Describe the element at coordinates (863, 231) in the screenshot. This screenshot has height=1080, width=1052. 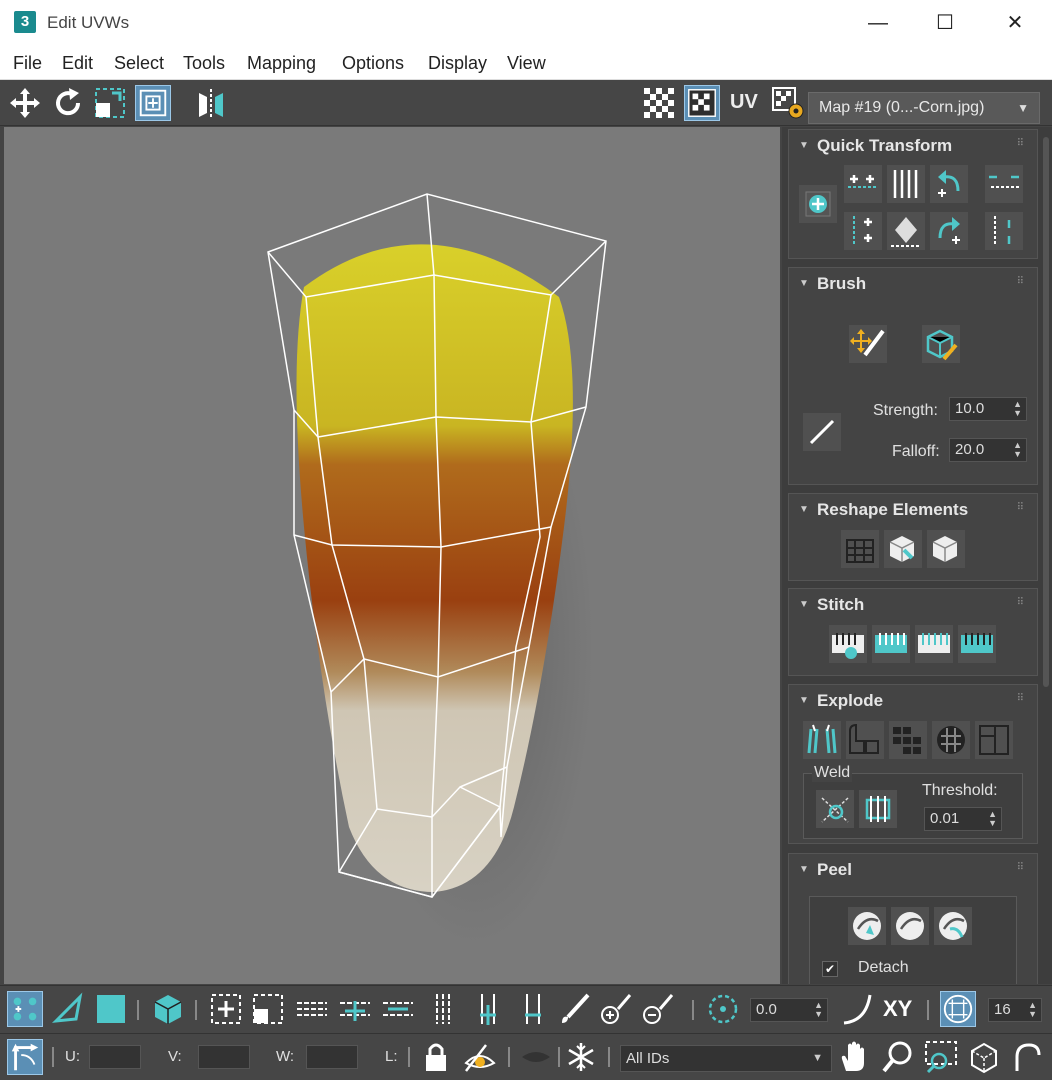
I see `align-vertical-icon` at that location.